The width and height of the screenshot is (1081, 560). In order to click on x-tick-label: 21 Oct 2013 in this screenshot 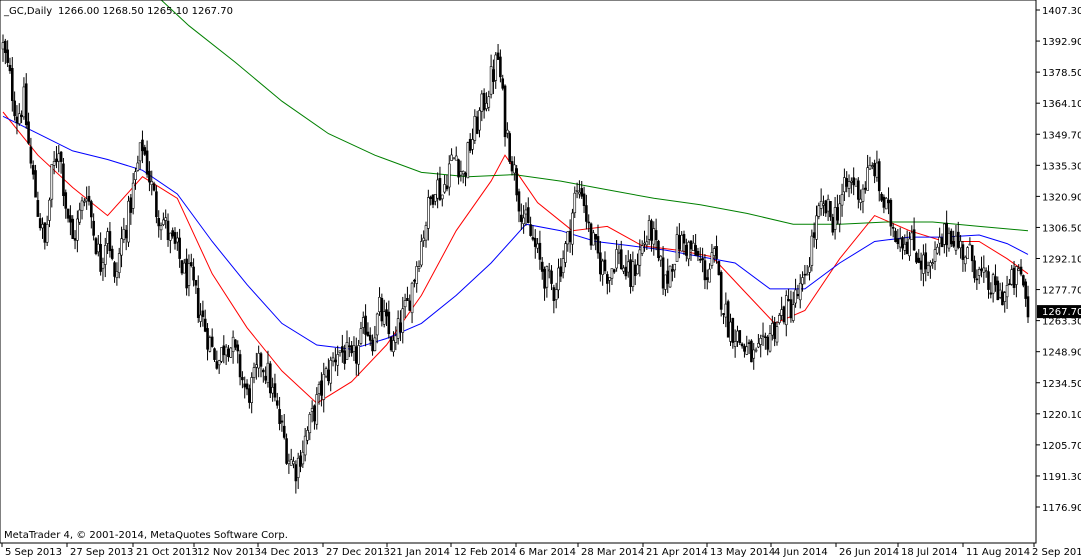, I will do `click(167, 552)`.